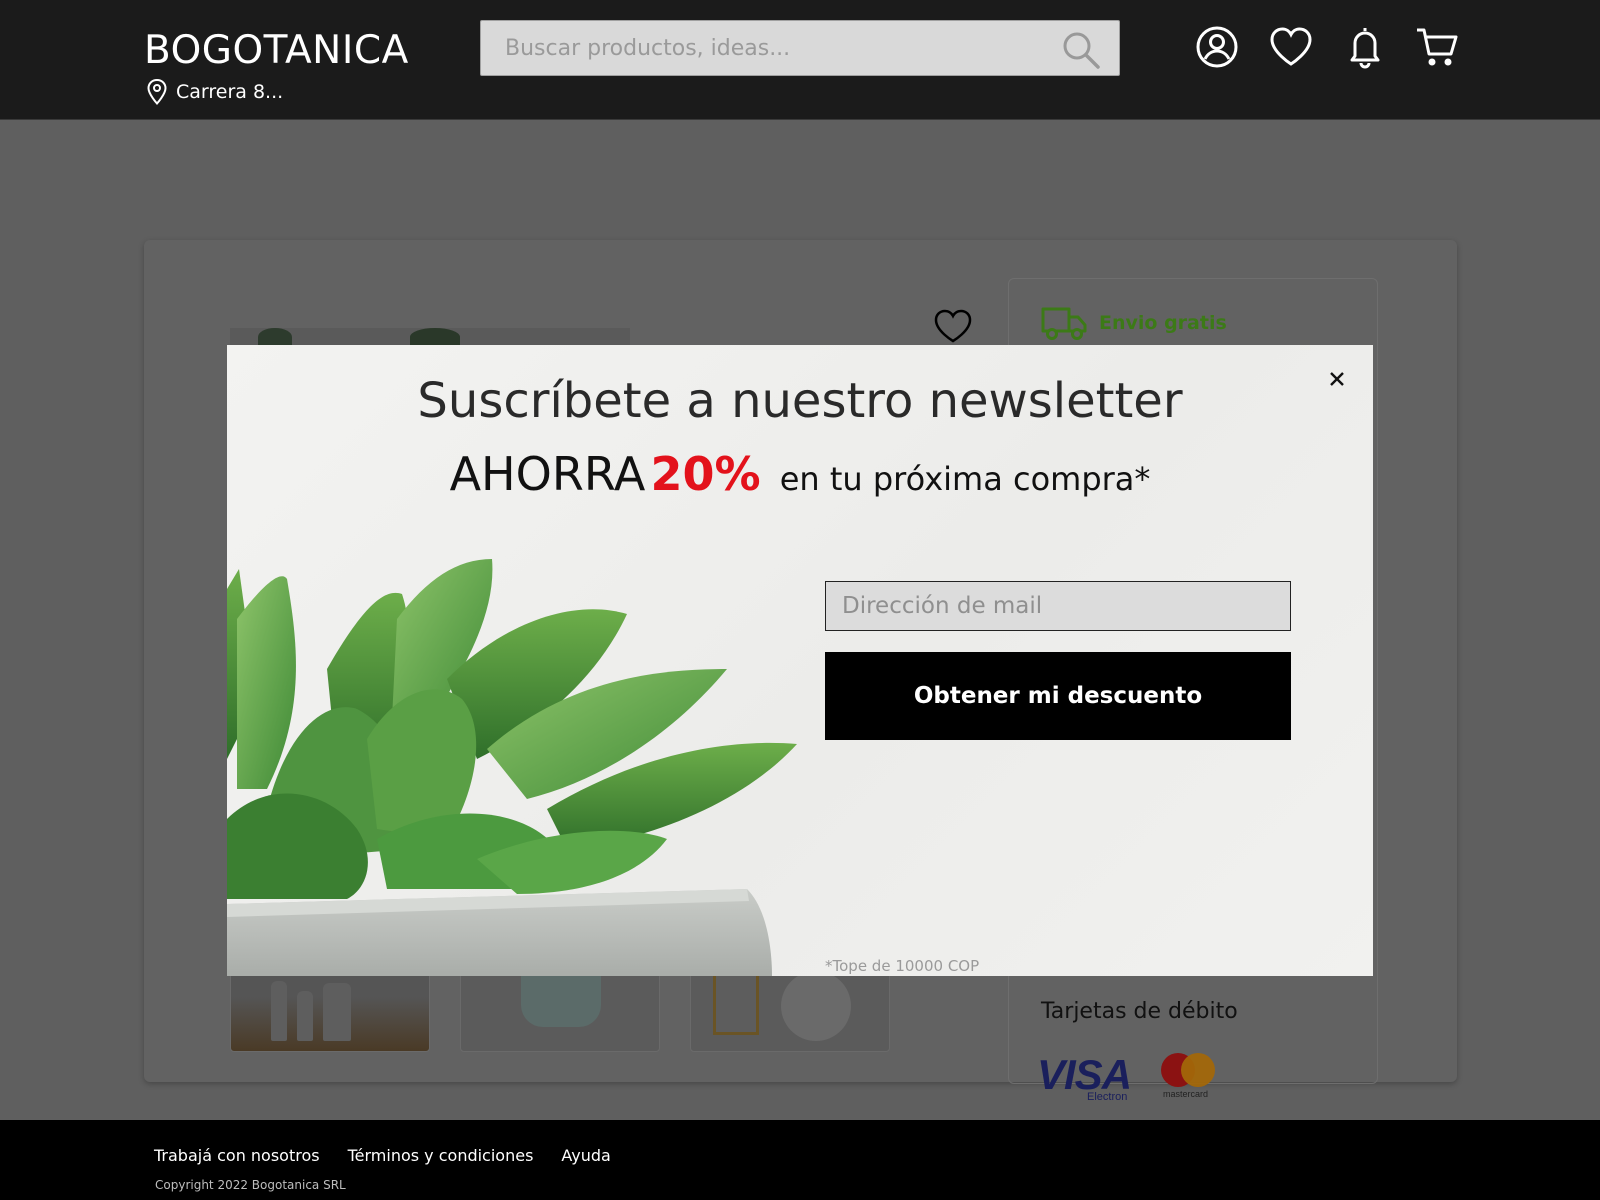  Describe the element at coordinates (1139, 1011) in the screenshot. I see `debit-cards-label: Tarjetas de débito` at that location.